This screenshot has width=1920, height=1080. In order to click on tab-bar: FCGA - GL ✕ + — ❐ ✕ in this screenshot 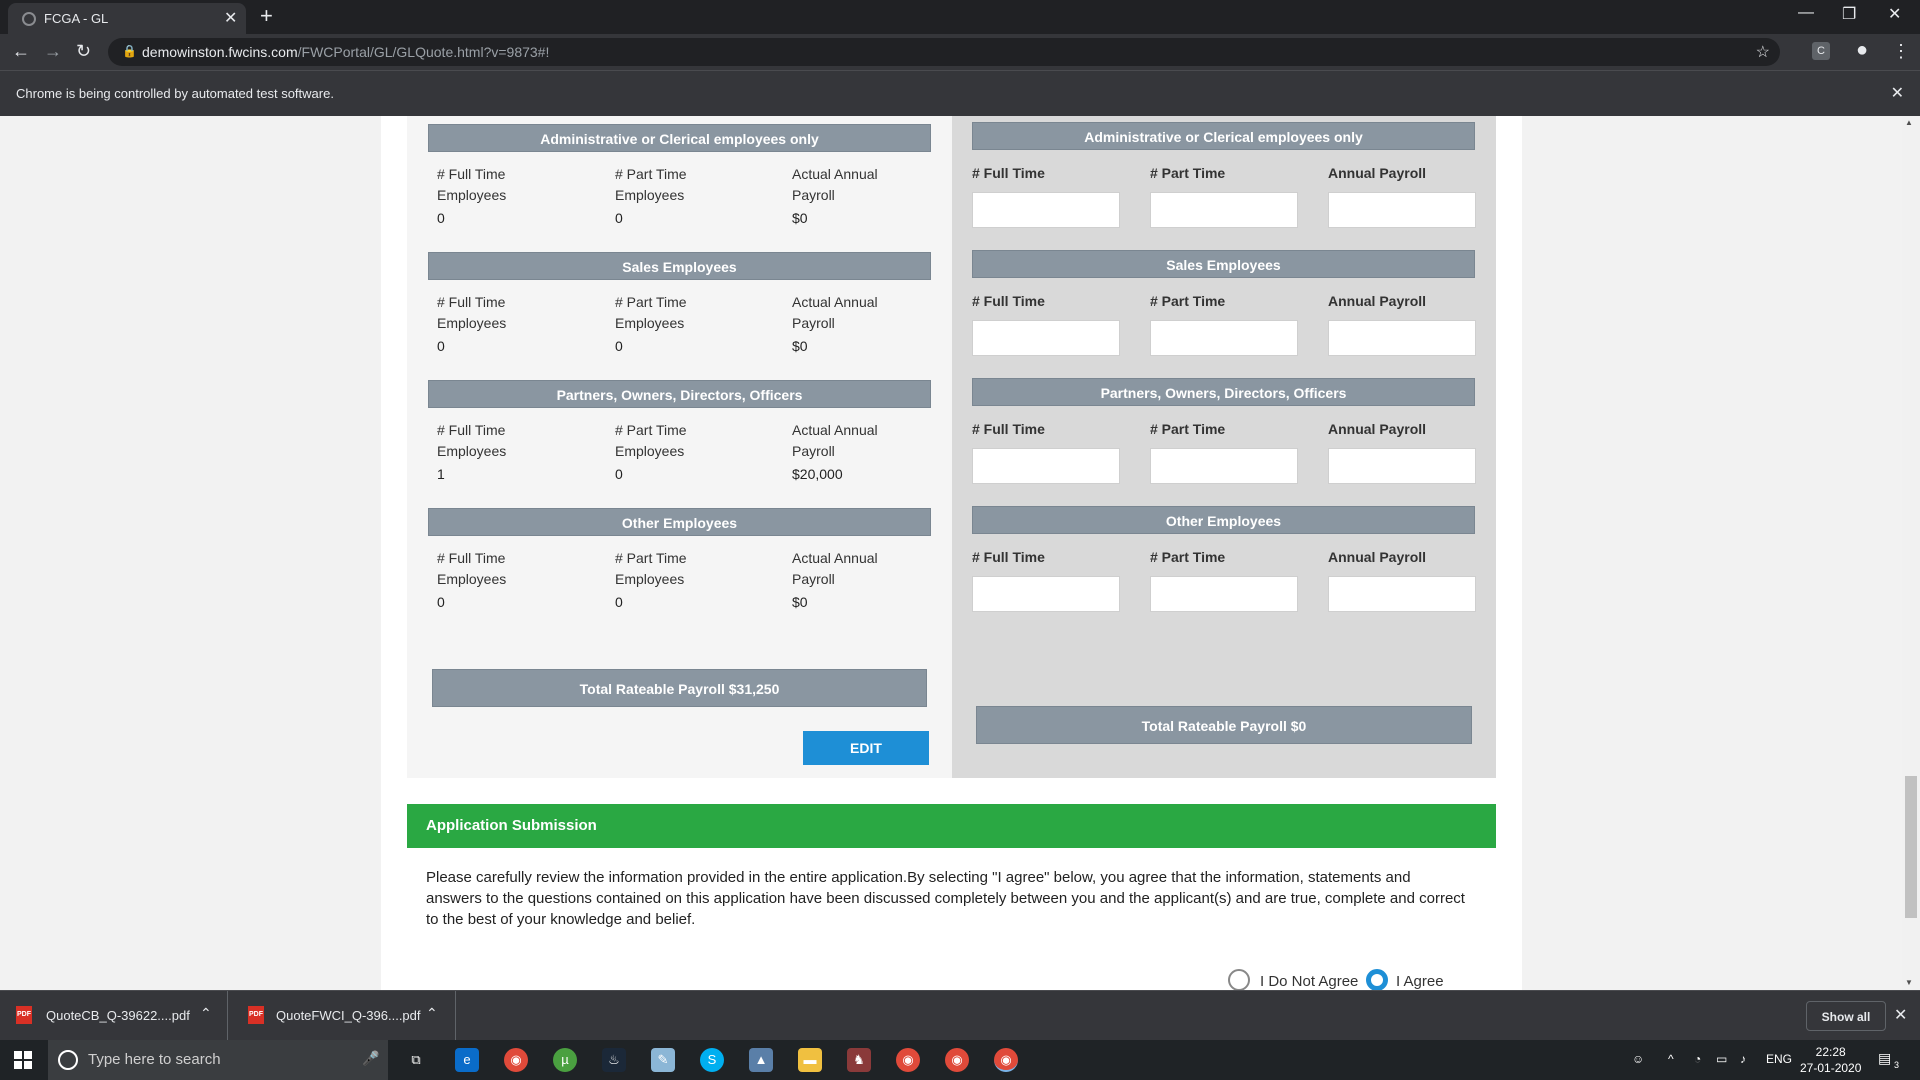, I will do `click(960, 17)`.